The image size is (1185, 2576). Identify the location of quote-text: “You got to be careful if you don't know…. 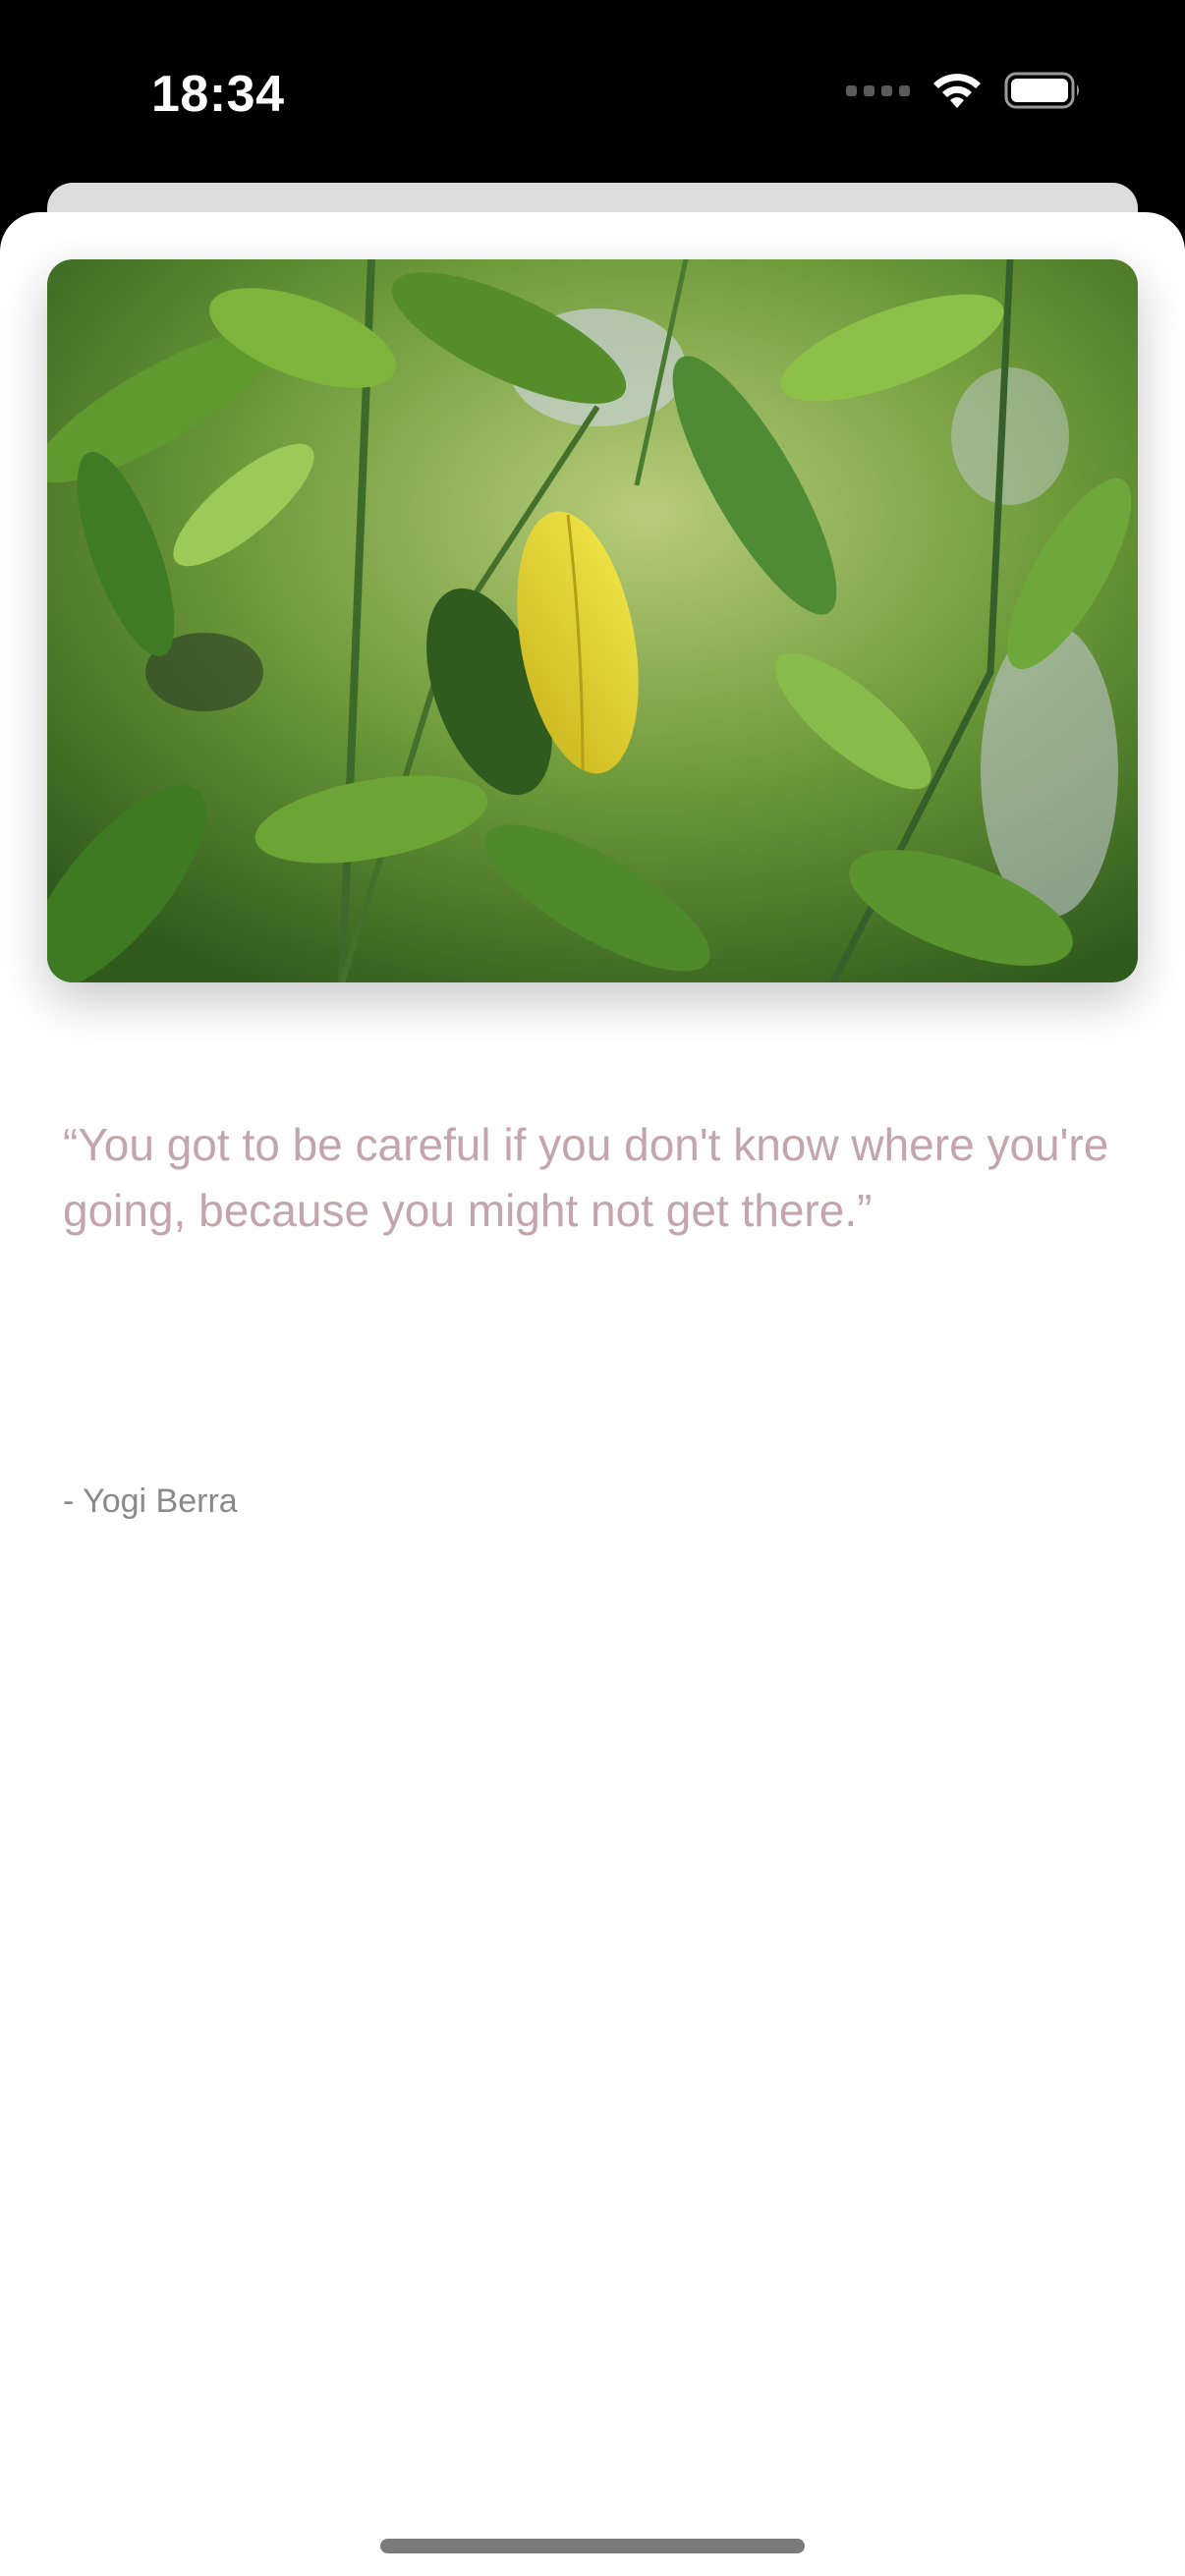
(586, 1177).